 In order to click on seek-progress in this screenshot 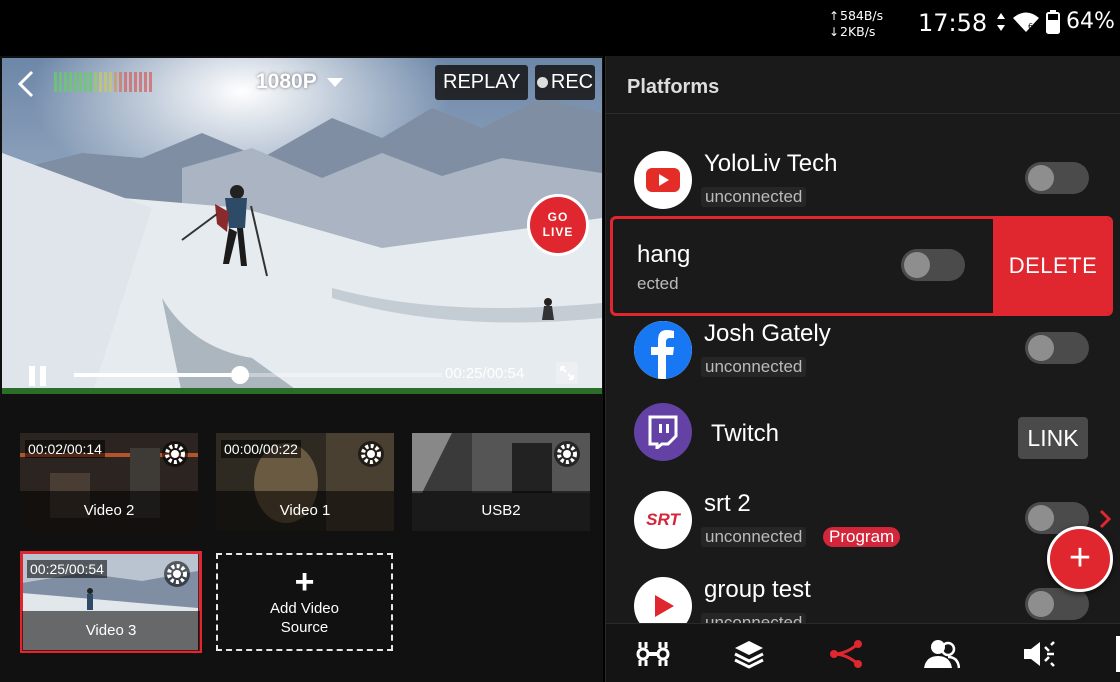, I will do `click(157, 375)`.